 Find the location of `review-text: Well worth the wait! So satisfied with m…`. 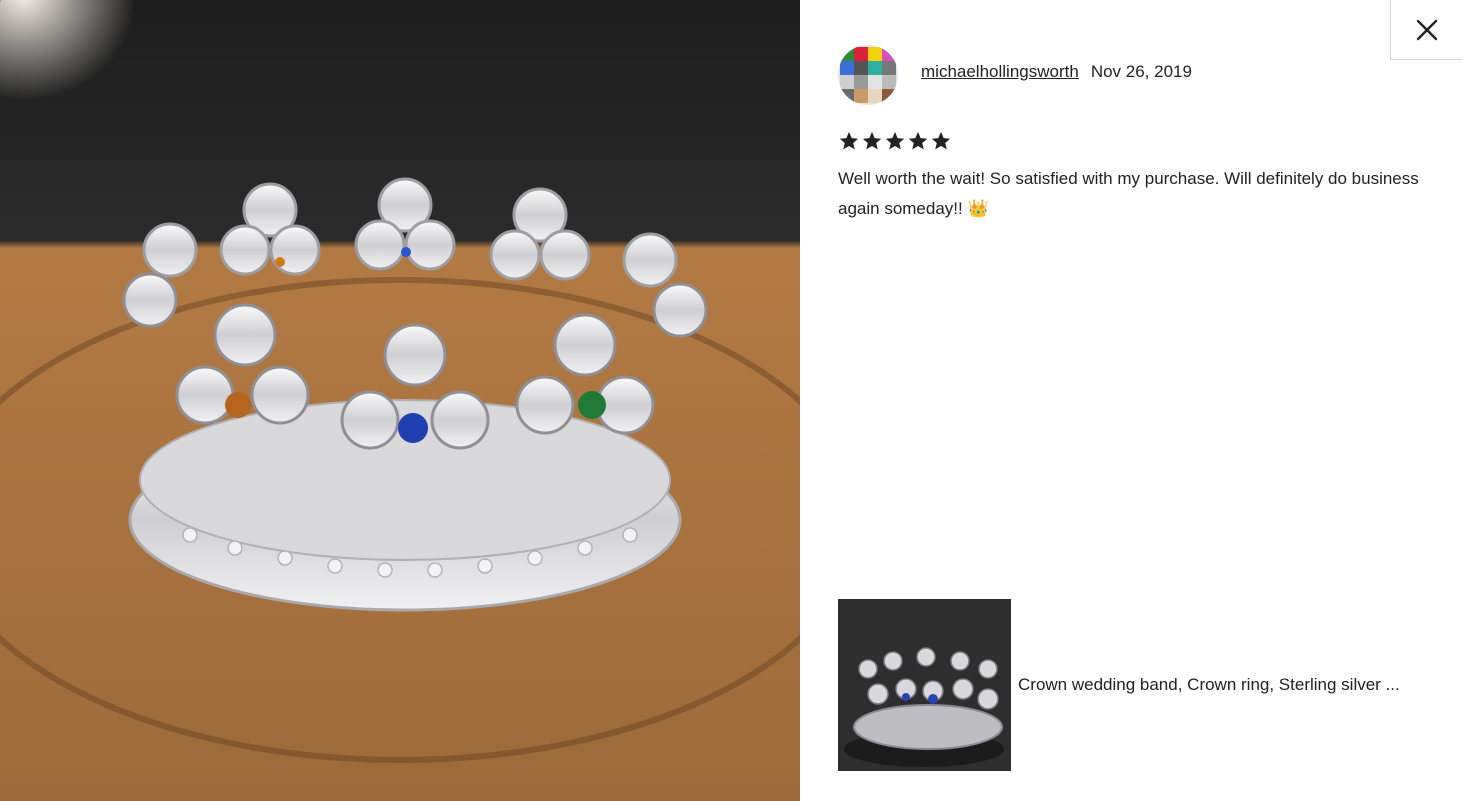

review-text: Well worth the wait! So satisfied with m… is located at coordinates (1128, 193).